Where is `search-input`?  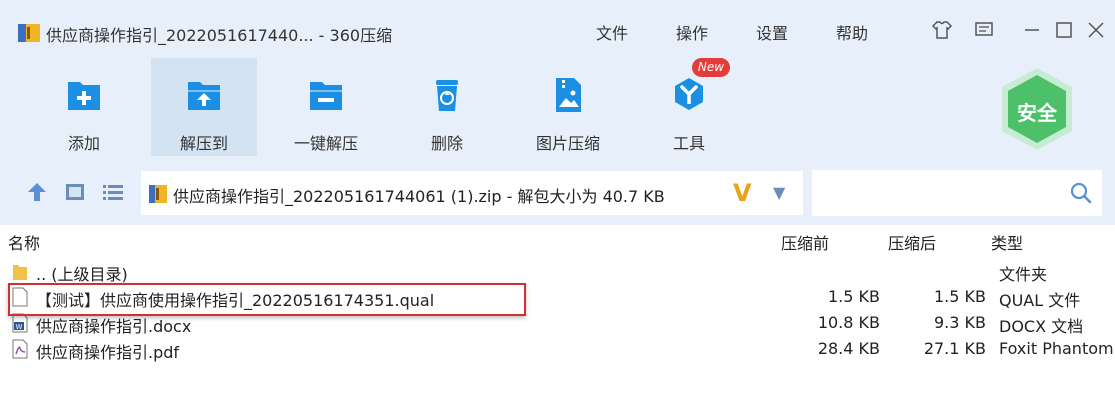 search-input is located at coordinates (957, 193).